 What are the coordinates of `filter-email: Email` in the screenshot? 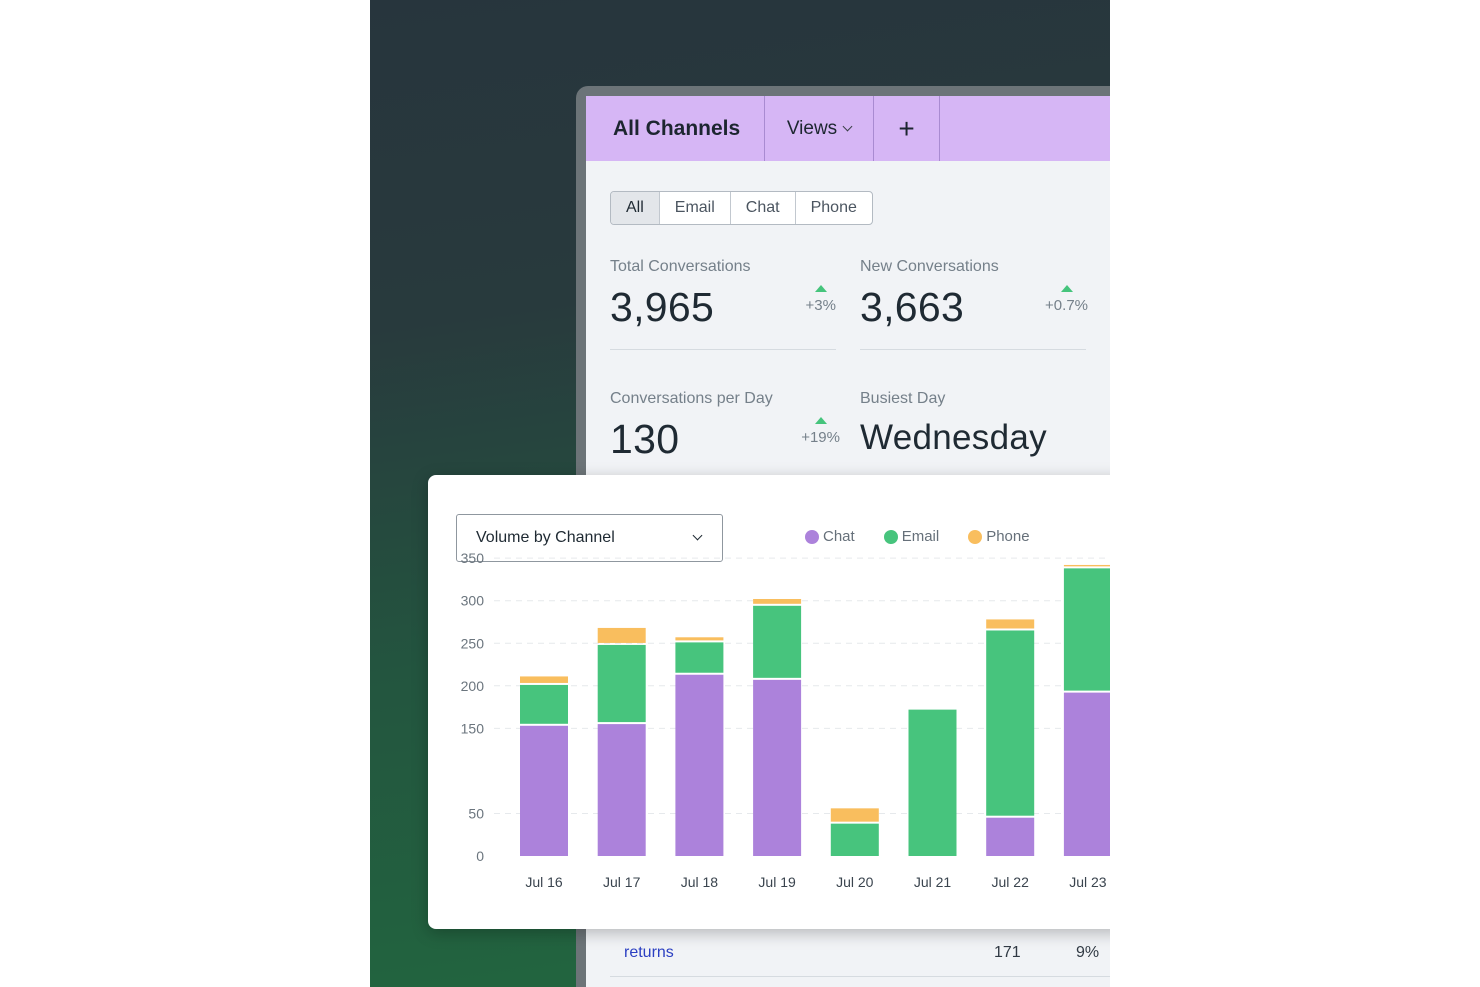 It's located at (695, 208).